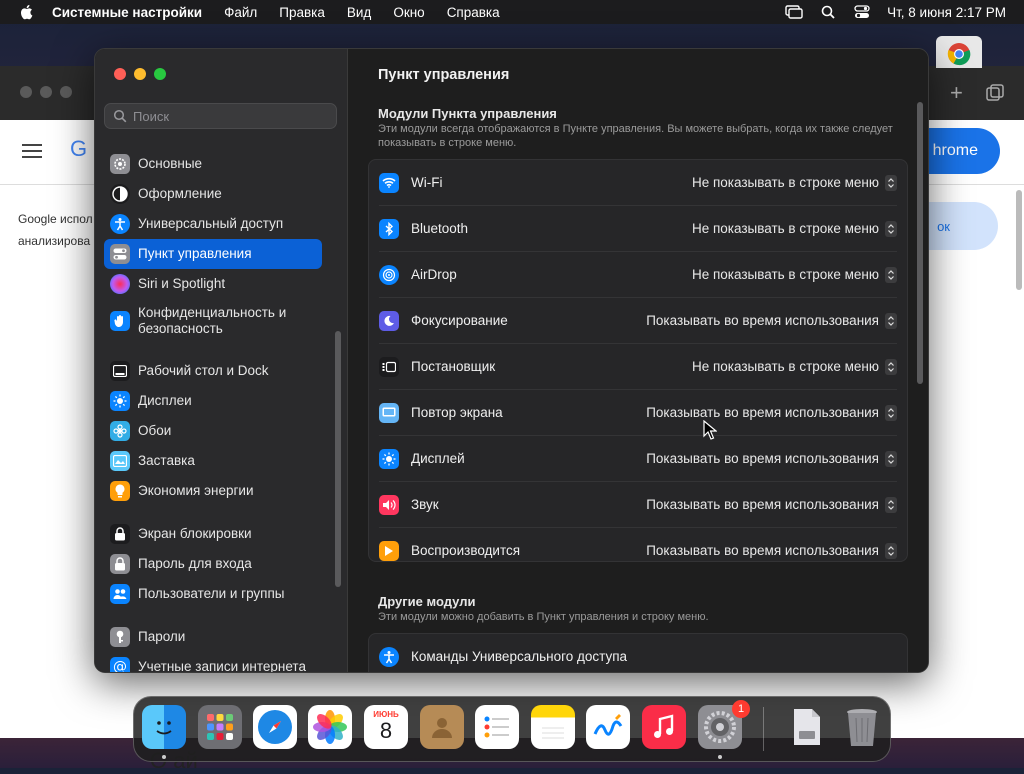 Image resolution: width=1024 pixels, height=774 pixels. I want to click on menu-edit: Правка, so click(302, 12).